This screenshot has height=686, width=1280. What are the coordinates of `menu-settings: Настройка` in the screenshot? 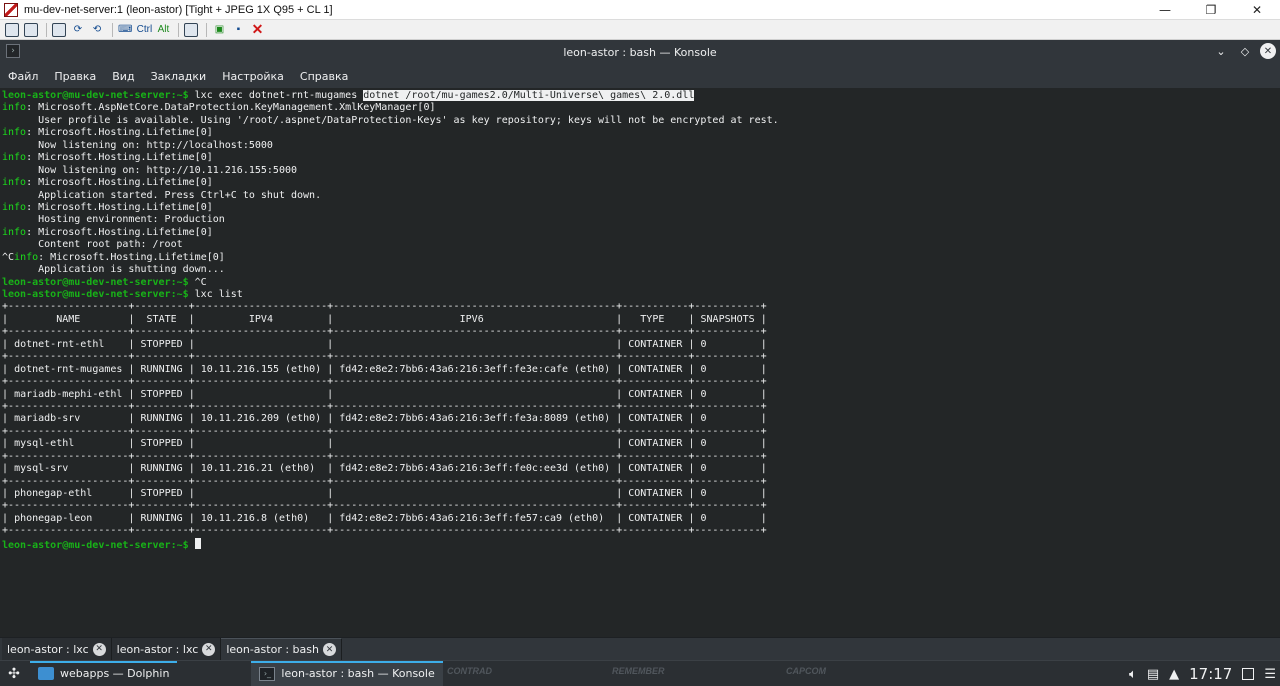 It's located at (253, 76).